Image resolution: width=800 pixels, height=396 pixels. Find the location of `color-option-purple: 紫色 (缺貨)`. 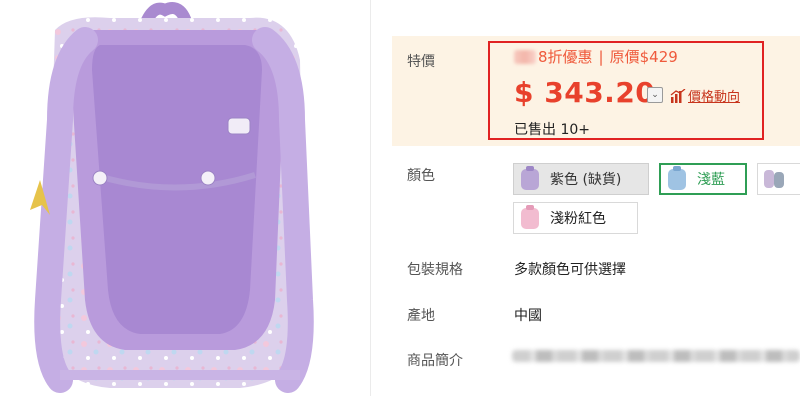

color-option-purple: 紫色 (缺貨) is located at coordinates (581, 179).